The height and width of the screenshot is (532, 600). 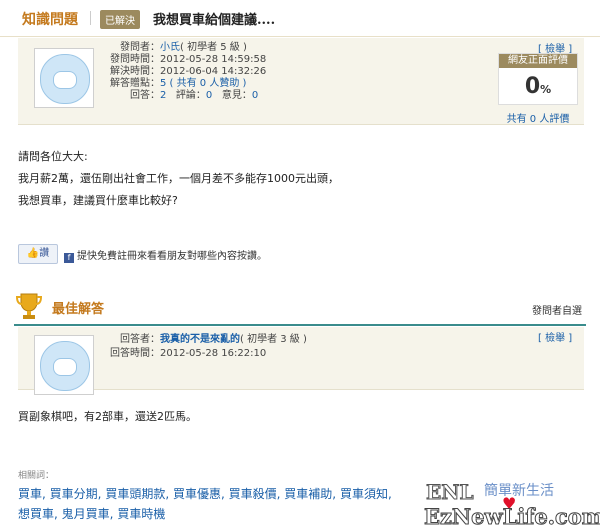 I want to click on solve-time-label: 解決時間：, so click(x=135, y=71).